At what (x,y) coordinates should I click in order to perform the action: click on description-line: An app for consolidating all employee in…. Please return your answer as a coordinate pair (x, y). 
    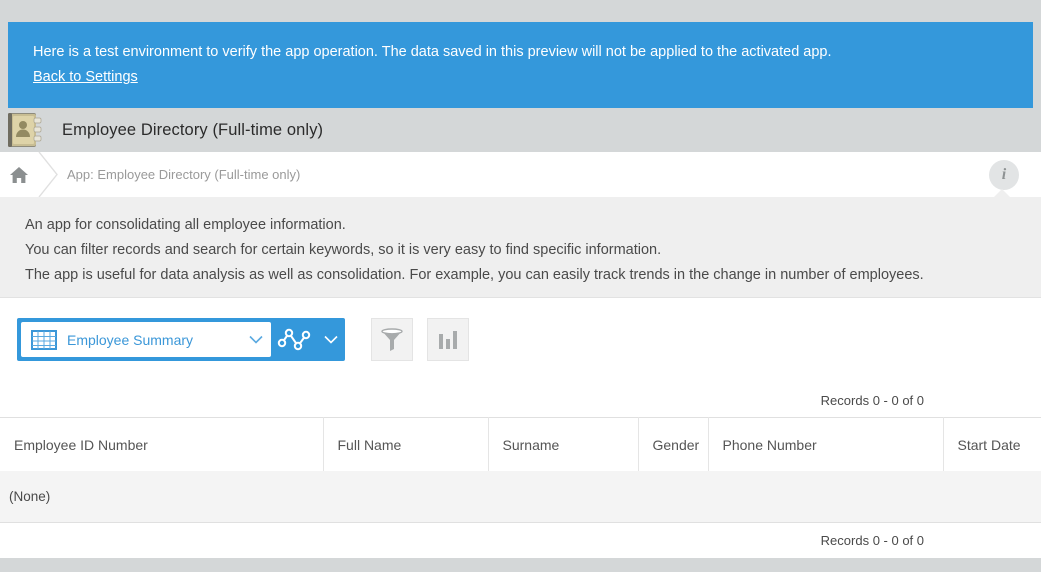
    Looking at the image, I should click on (185, 225).